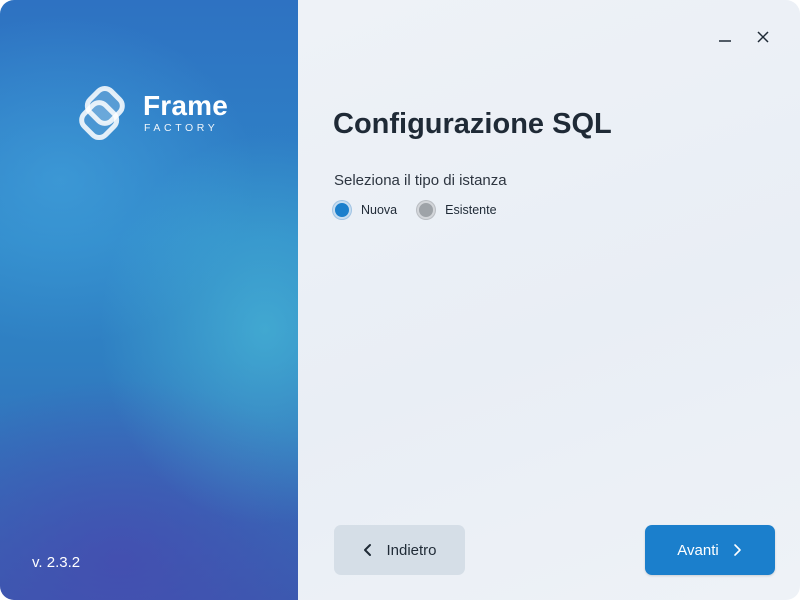 This screenshot has width=800, height=600. Describe the element at coordinates (472, 124) in the screenshot. I see `page-title: Configurazione SQL` at that location.